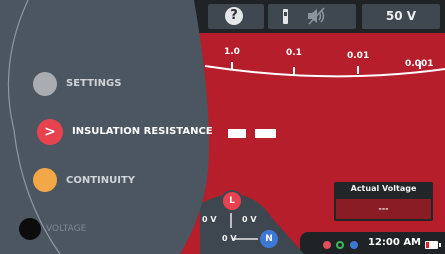 This screenshot has width=445, height=254. Describe the element at coordinates (30, 229) in the screenshot. I see `voltage-dot` at that location.